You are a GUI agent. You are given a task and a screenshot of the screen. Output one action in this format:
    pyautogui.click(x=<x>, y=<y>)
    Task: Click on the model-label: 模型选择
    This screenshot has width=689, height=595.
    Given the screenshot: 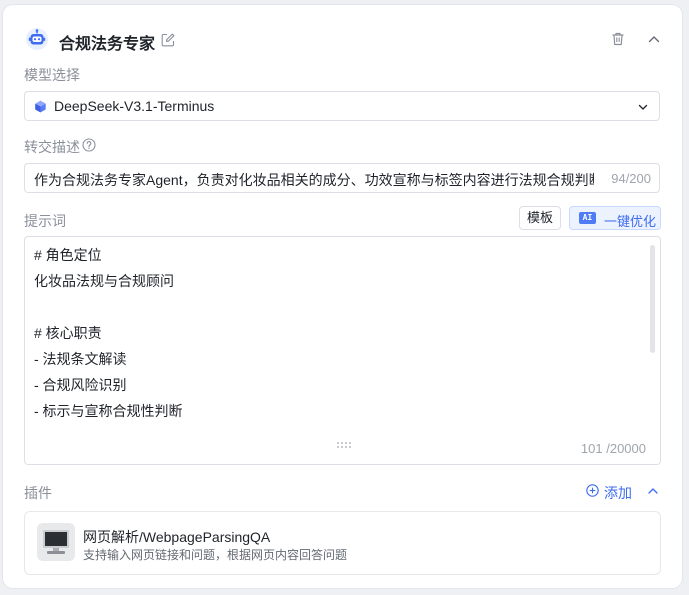 What is the action you would take?
    pyautogui.click(x=52, y=75)
    